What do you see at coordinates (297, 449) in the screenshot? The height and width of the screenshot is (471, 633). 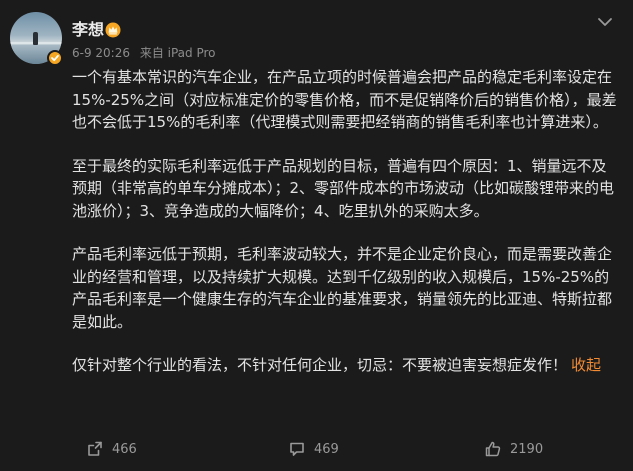 I see `comment-icon` at bounding box center [297, 449].